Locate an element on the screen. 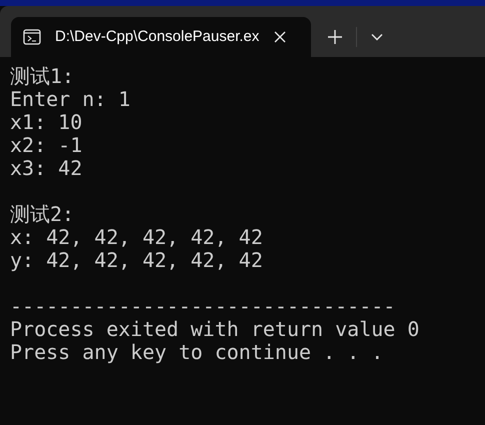 The height and width of the screenshot is (425, 485). dropdown-icon is located at coordinates (377, 37).